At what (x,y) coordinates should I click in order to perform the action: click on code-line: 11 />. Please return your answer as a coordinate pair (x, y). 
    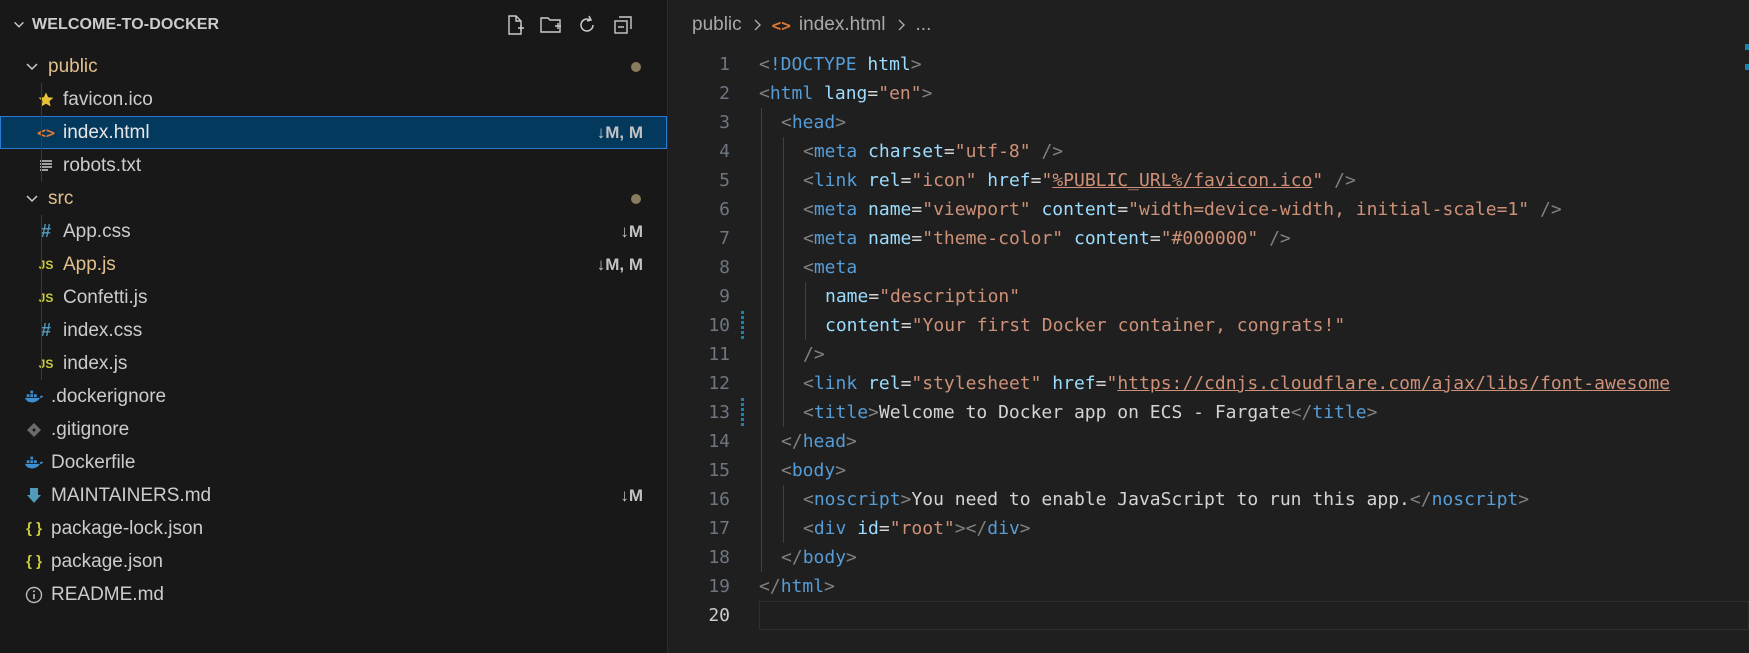
    Looking at the image, I should click on (1208, 354).